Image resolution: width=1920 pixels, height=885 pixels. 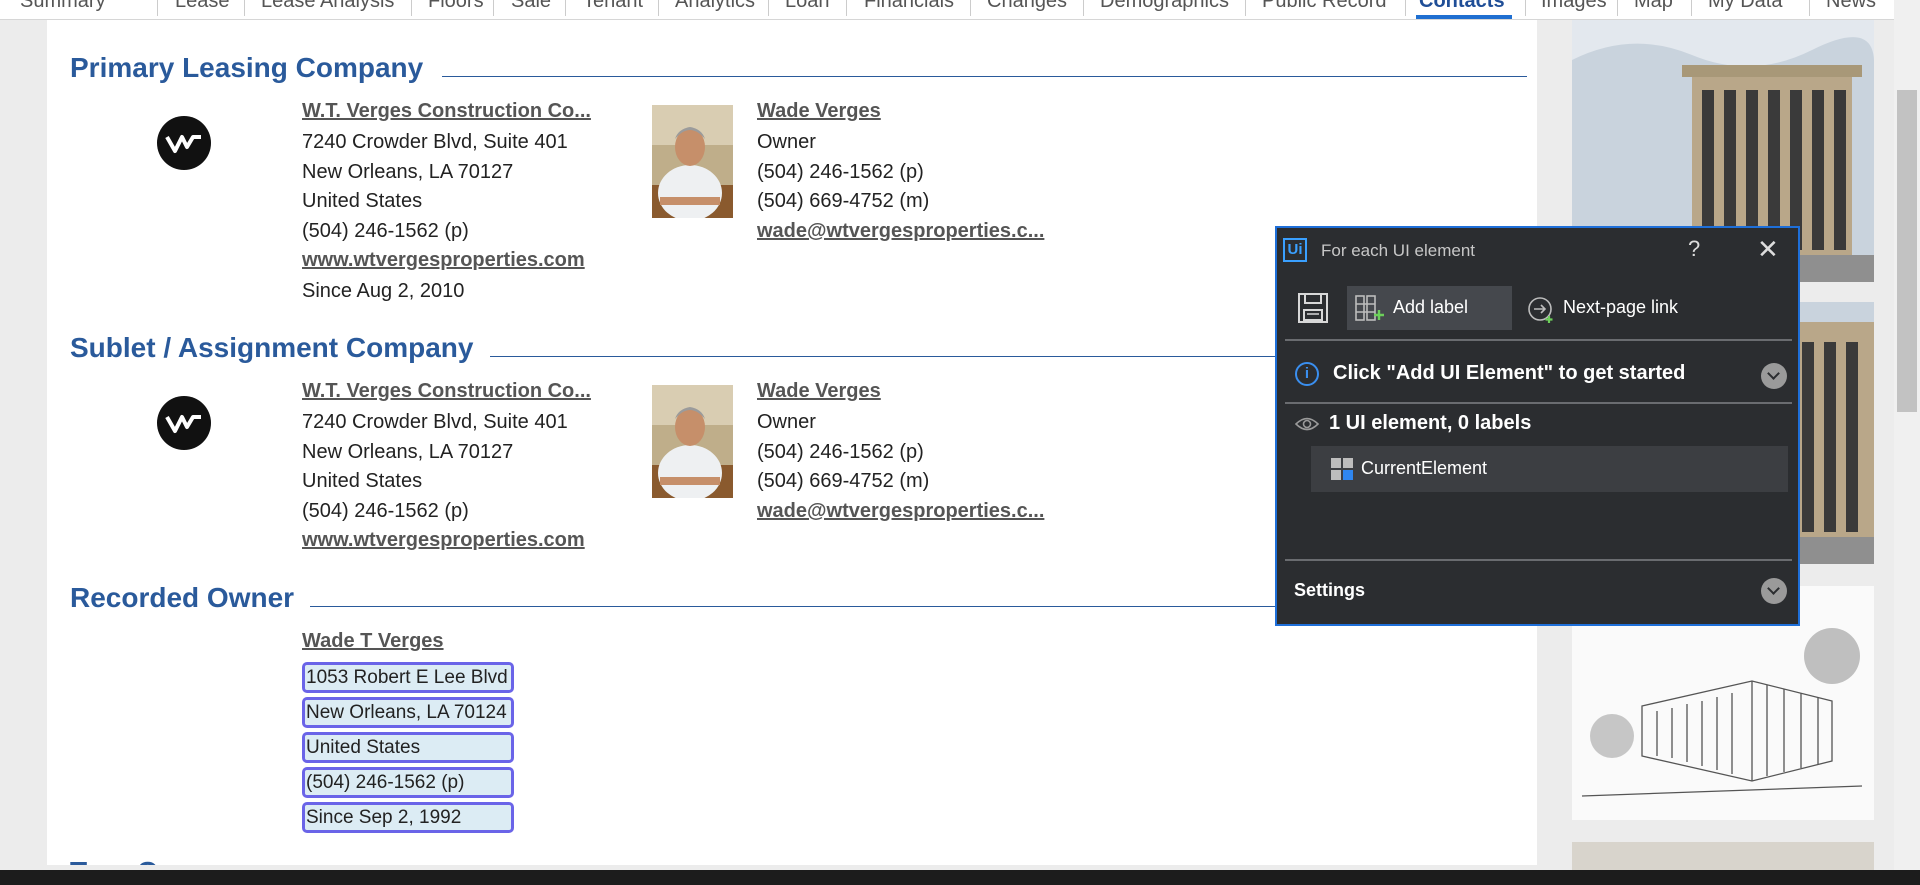 I want to click on ui-element-label: CurrentElement, so click(x=1424, y=468).